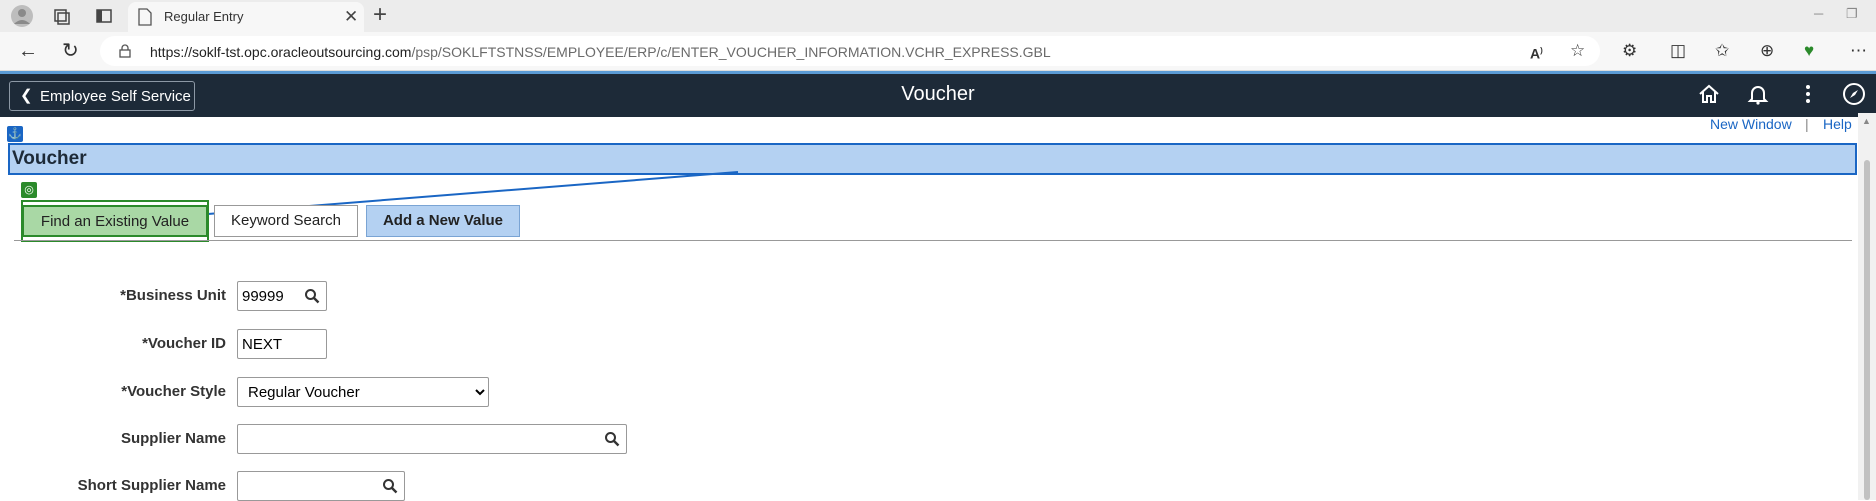  What do you see at coordinates (104, 16) in the screenshot?
I see `vertical-tabs-icon` at bounding box center [104, 16].